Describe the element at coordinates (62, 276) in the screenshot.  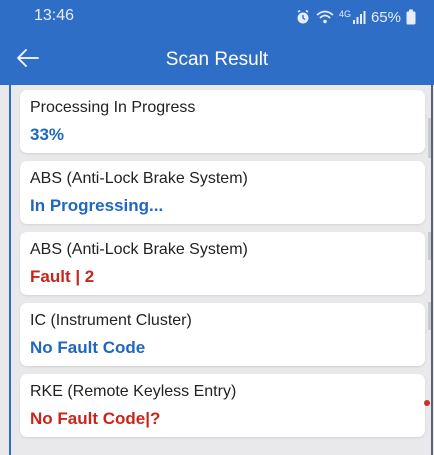
I see `result-status: Fault | 2` at that location.